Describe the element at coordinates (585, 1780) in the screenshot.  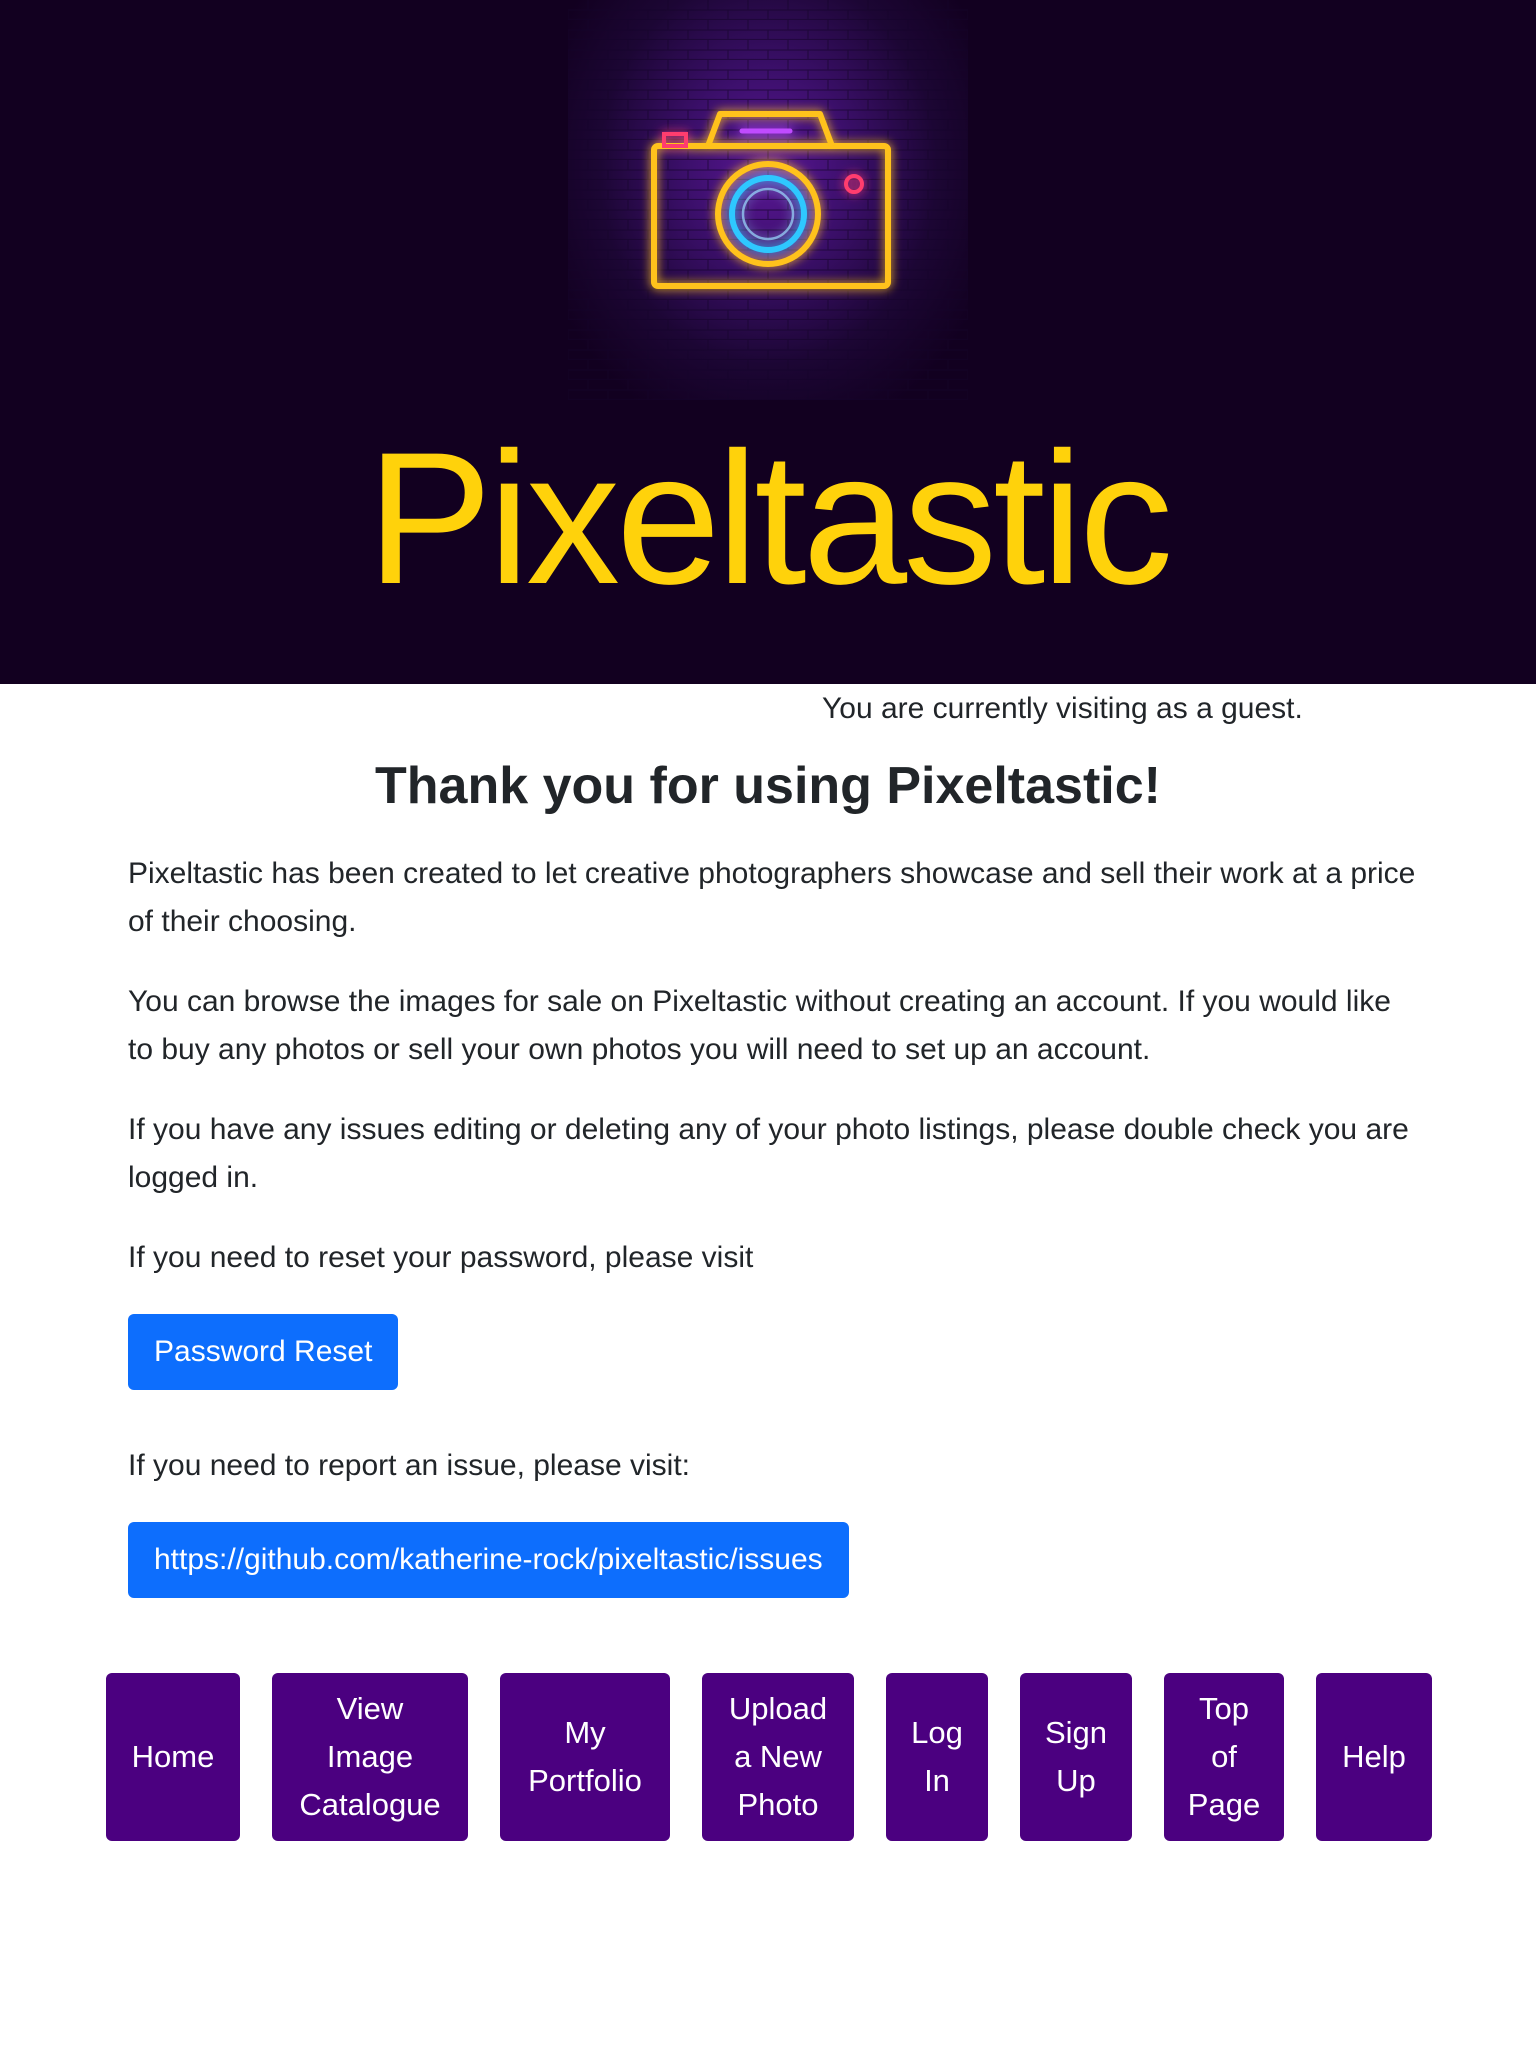
I see `nav-portfolio-label-line-2: Portfolio` at that location.